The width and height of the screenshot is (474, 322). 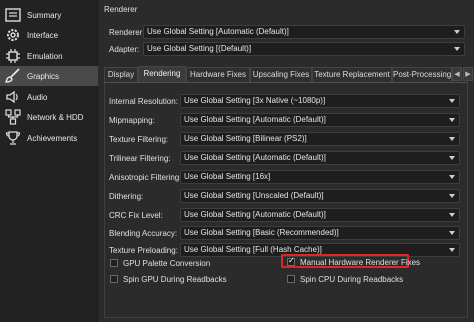 I want to click on select-value: Use Global Setting [Unscaled (Default)], so click(x=254, y=195).